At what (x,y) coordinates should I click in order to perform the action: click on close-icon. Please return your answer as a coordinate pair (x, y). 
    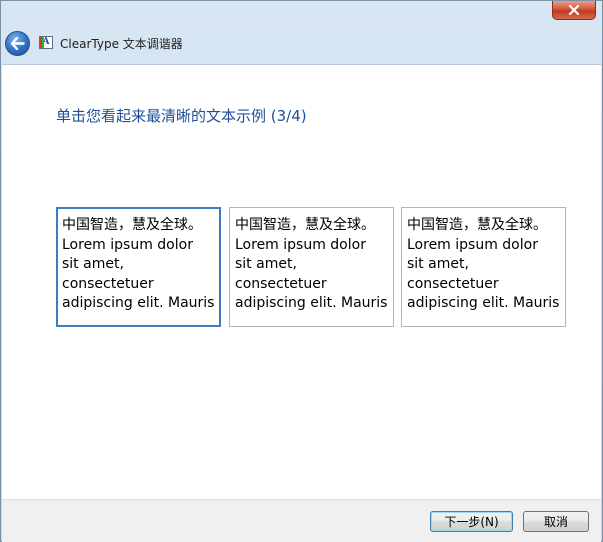
    Looking at the image, I should click on (574, 10).